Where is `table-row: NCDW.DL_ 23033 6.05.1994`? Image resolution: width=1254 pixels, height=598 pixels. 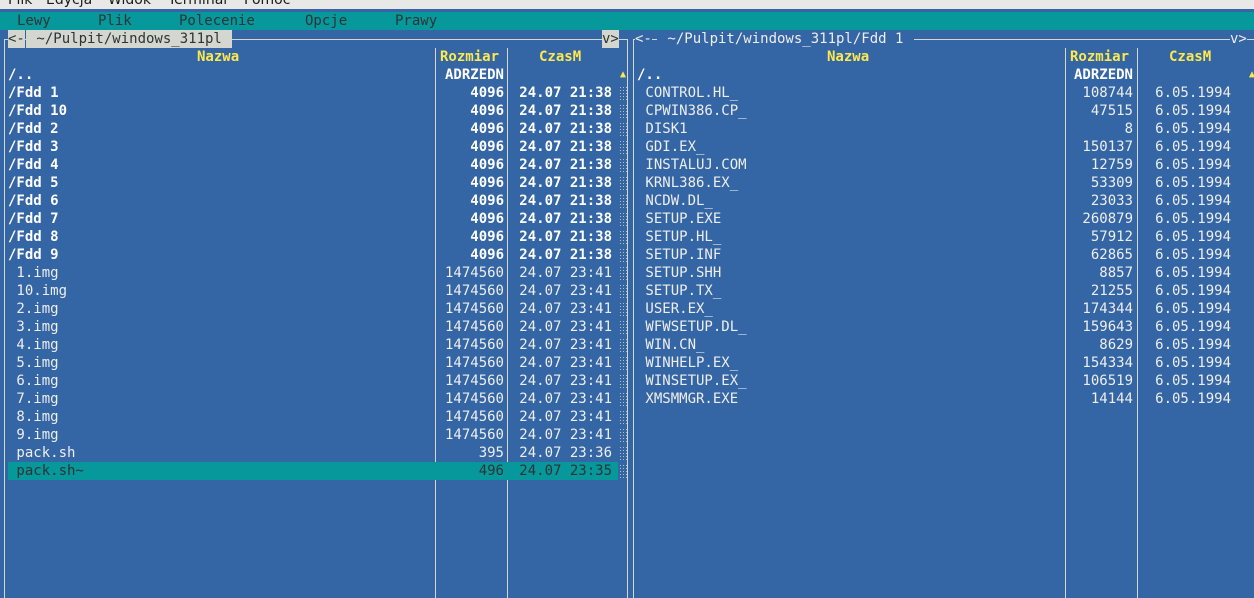
table-row: NCDW.DL_ 23033 6.05.1994 is located at coordinates (943, 201).